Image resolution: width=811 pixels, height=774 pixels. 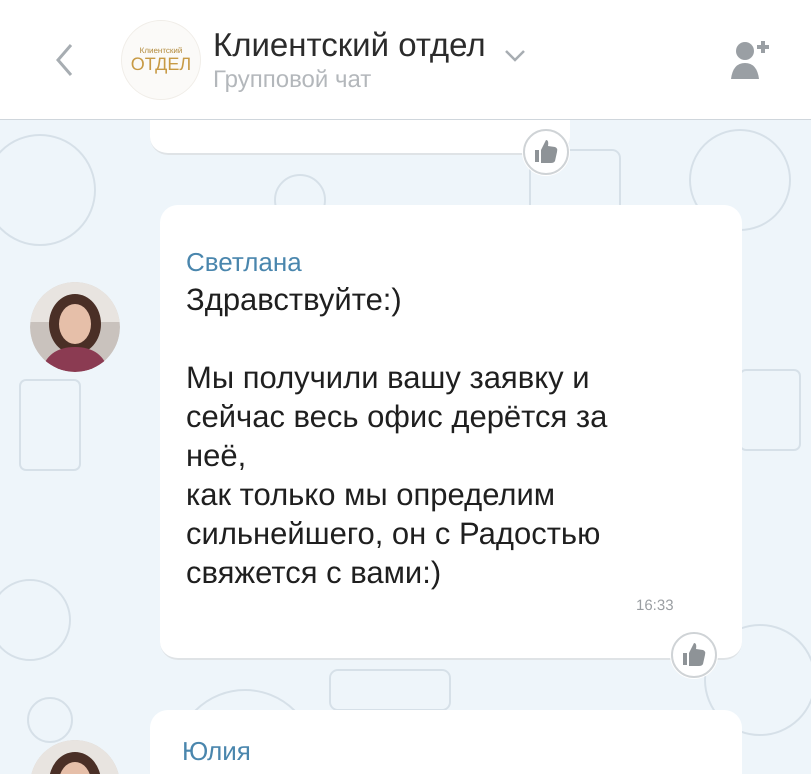 What do you see at coordinates (64, 59) in the screenshot?
I see `back-icon` at bounding box center [64, 59].